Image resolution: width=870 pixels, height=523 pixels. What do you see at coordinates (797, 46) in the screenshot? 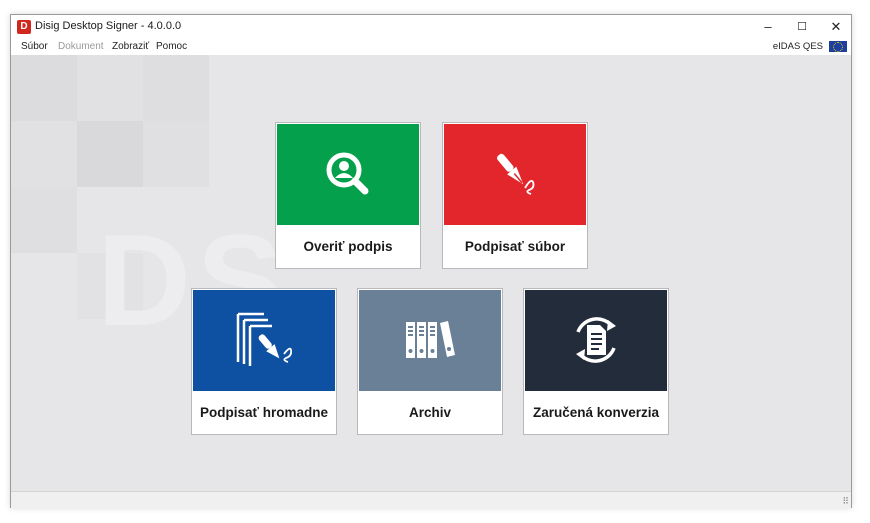
I see `eidas-qes-label: eIDAS QES` at bounding box center [797, 46].